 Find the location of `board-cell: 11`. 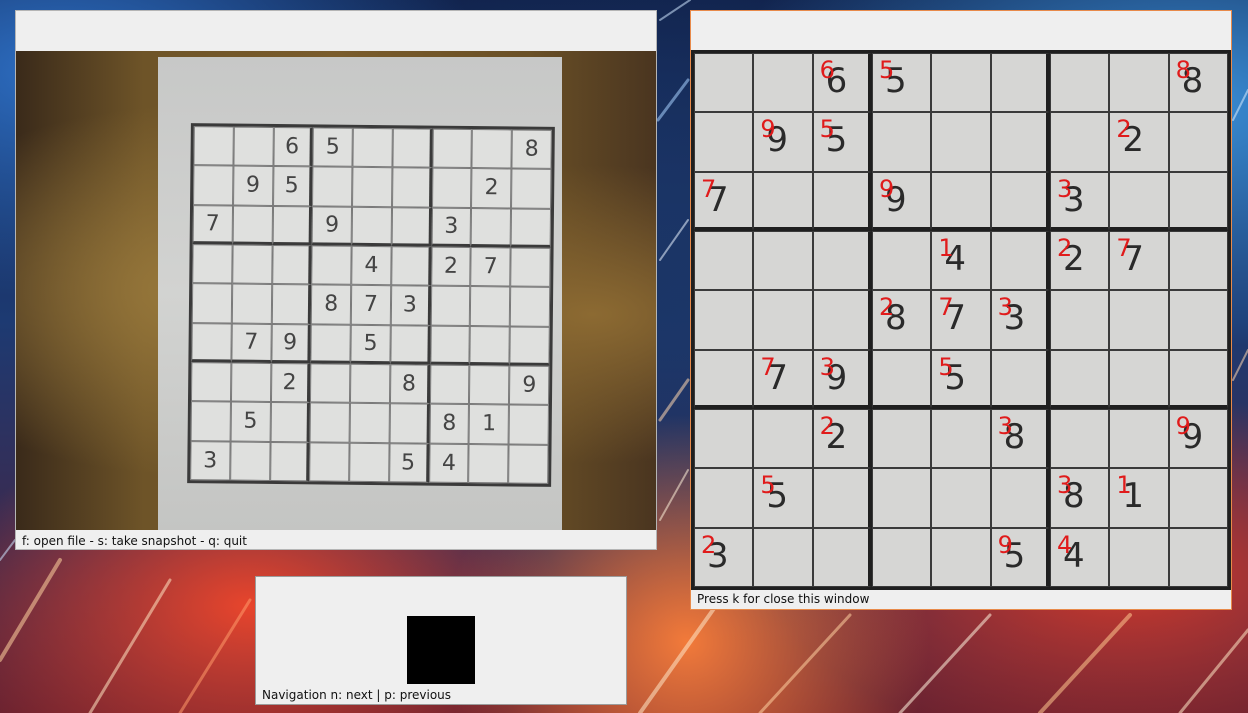

board-cell: 11 is located at coordinates (1139, 498).